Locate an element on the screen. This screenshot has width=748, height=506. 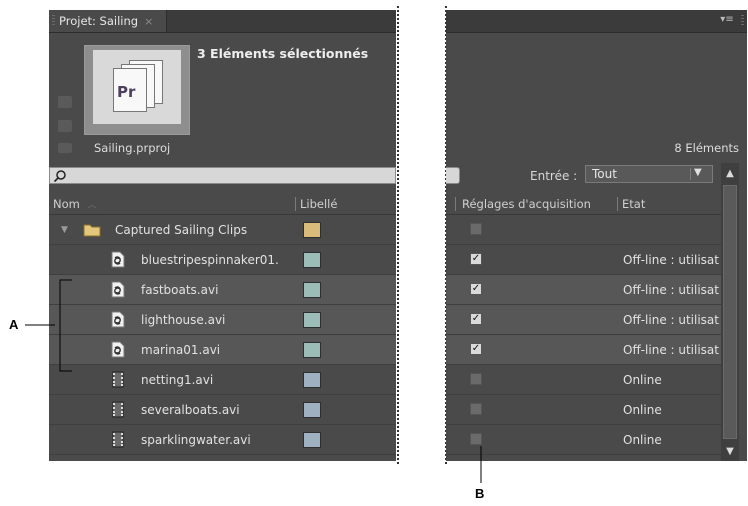
callout-b: B is located at coordinates (480, 493).